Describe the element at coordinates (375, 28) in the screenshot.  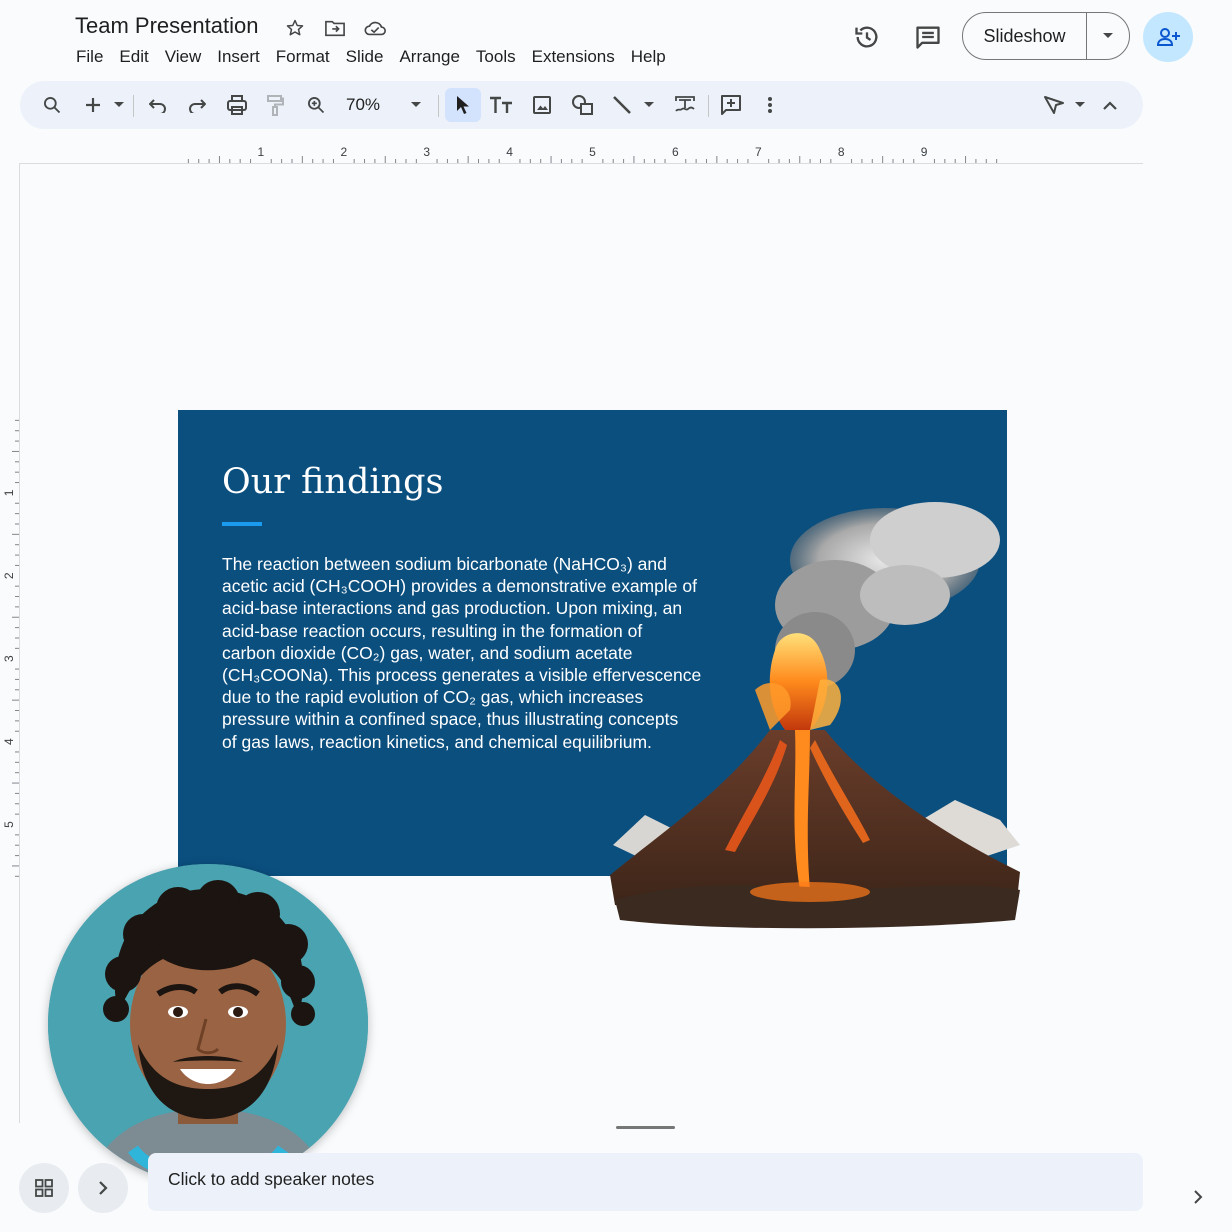
I see `cloud-saved-icon` at that location.